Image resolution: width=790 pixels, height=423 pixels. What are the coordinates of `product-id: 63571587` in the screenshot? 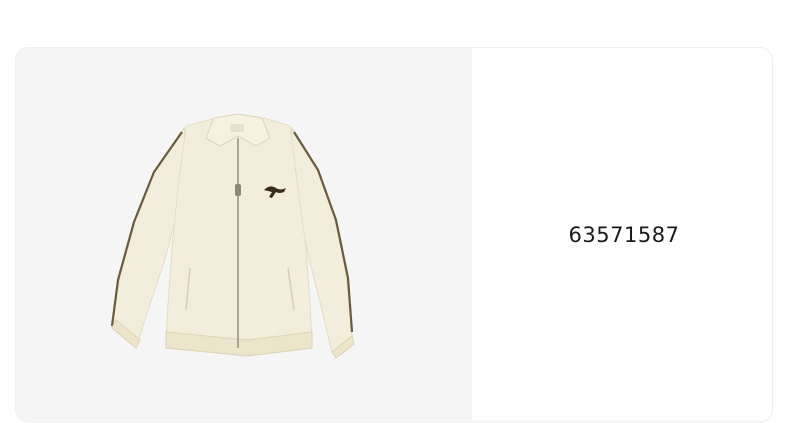 It's located at (624, 234).